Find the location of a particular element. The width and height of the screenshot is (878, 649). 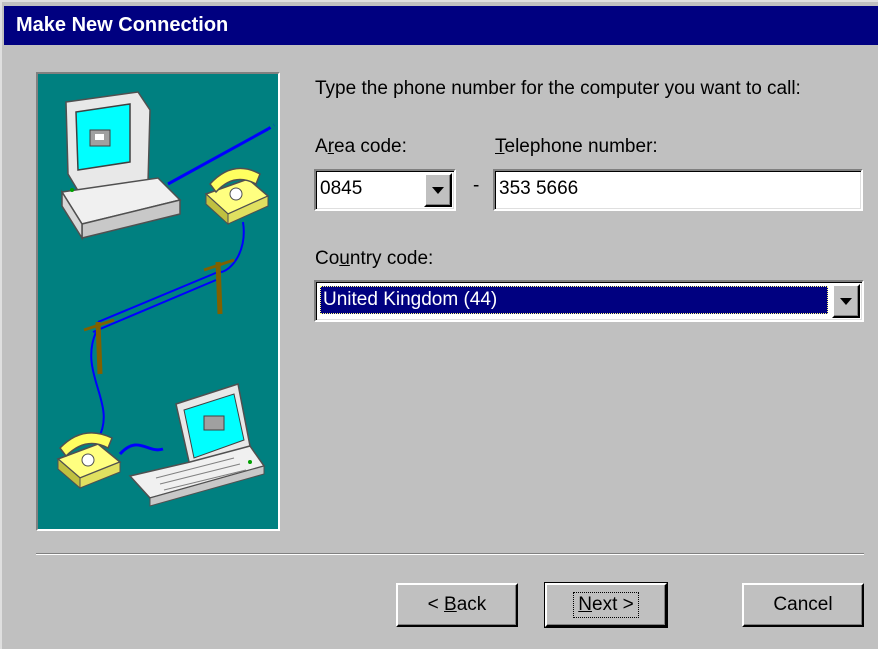

country-code-dropdown-button is located at coordinates (846, 301).